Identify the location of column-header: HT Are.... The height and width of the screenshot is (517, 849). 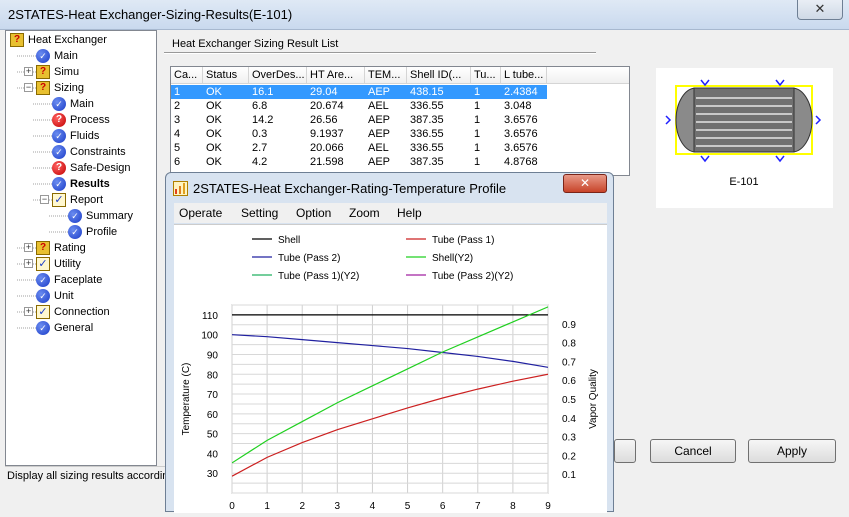
(336, 75).